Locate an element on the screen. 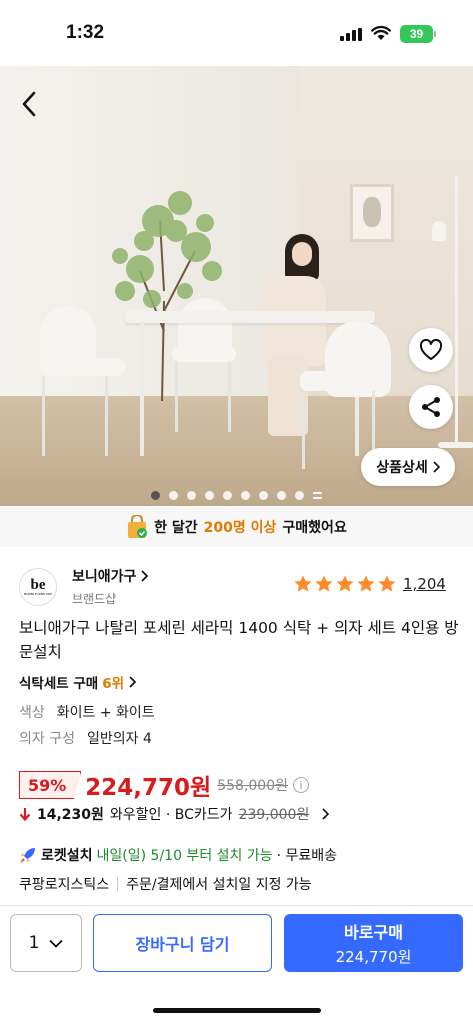  share-icon is located at coordinates (431, 407).